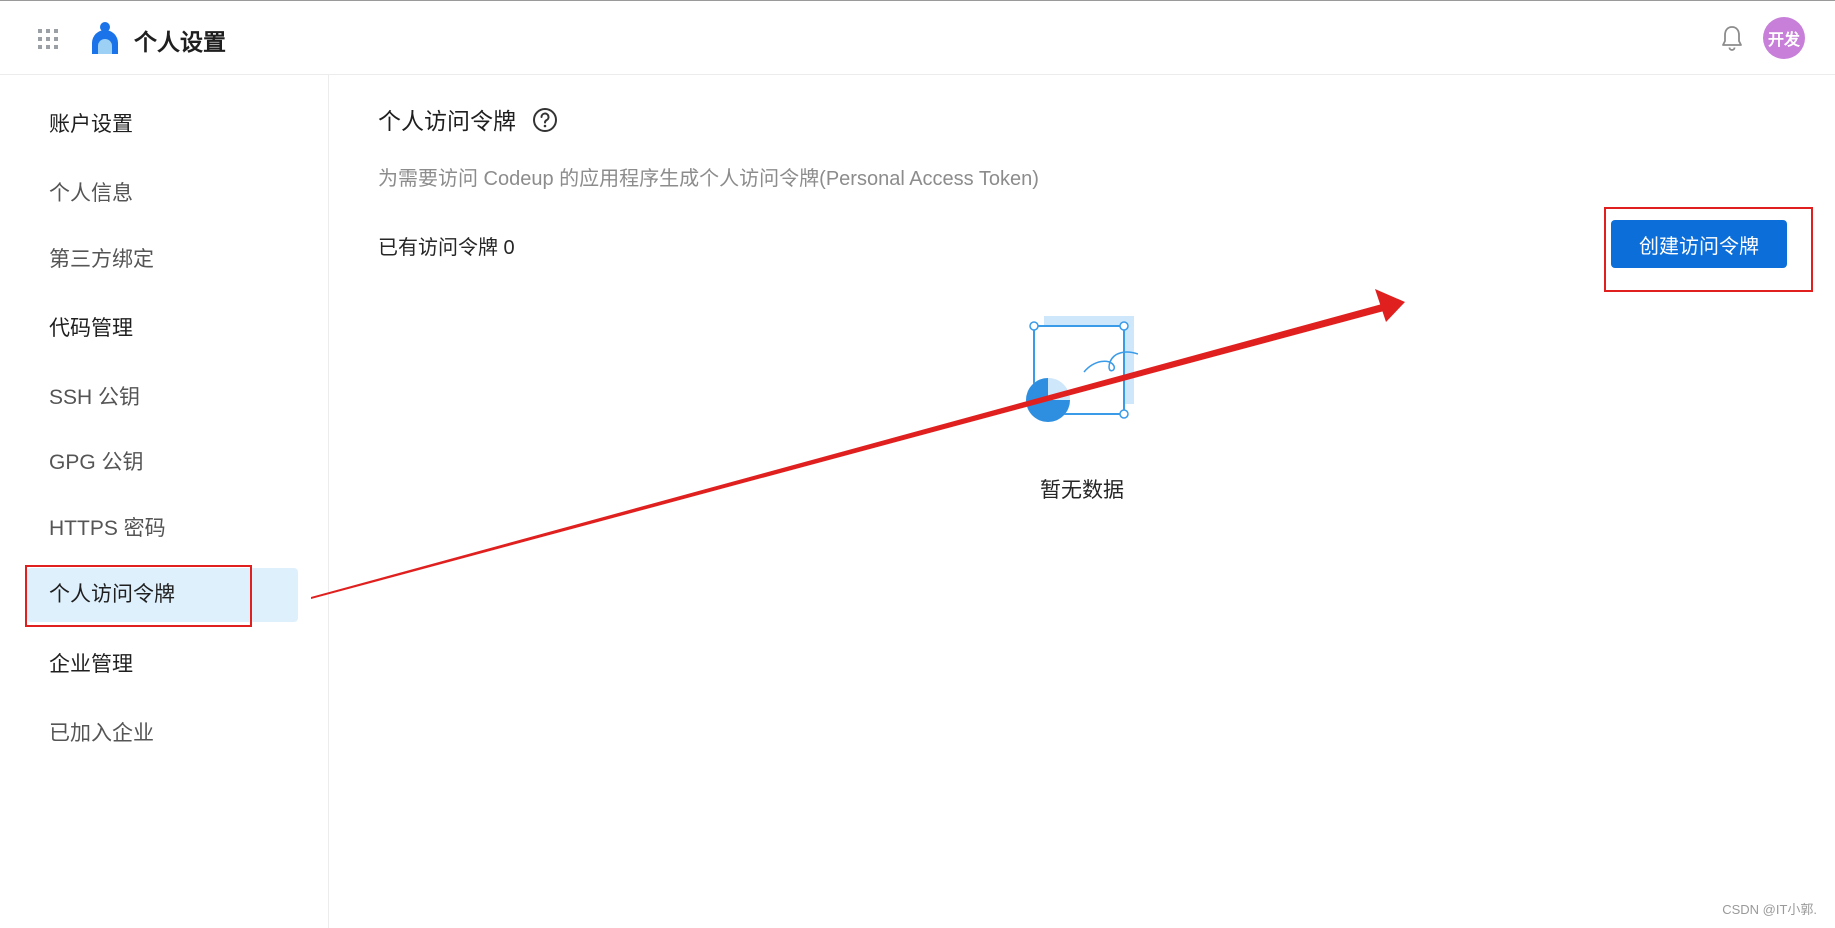 The image size is (1835, 928). Describe the element at coordinates (162, 329) in the screenshot. I see `sidebar-group-code-management: 代码管理` at that location.